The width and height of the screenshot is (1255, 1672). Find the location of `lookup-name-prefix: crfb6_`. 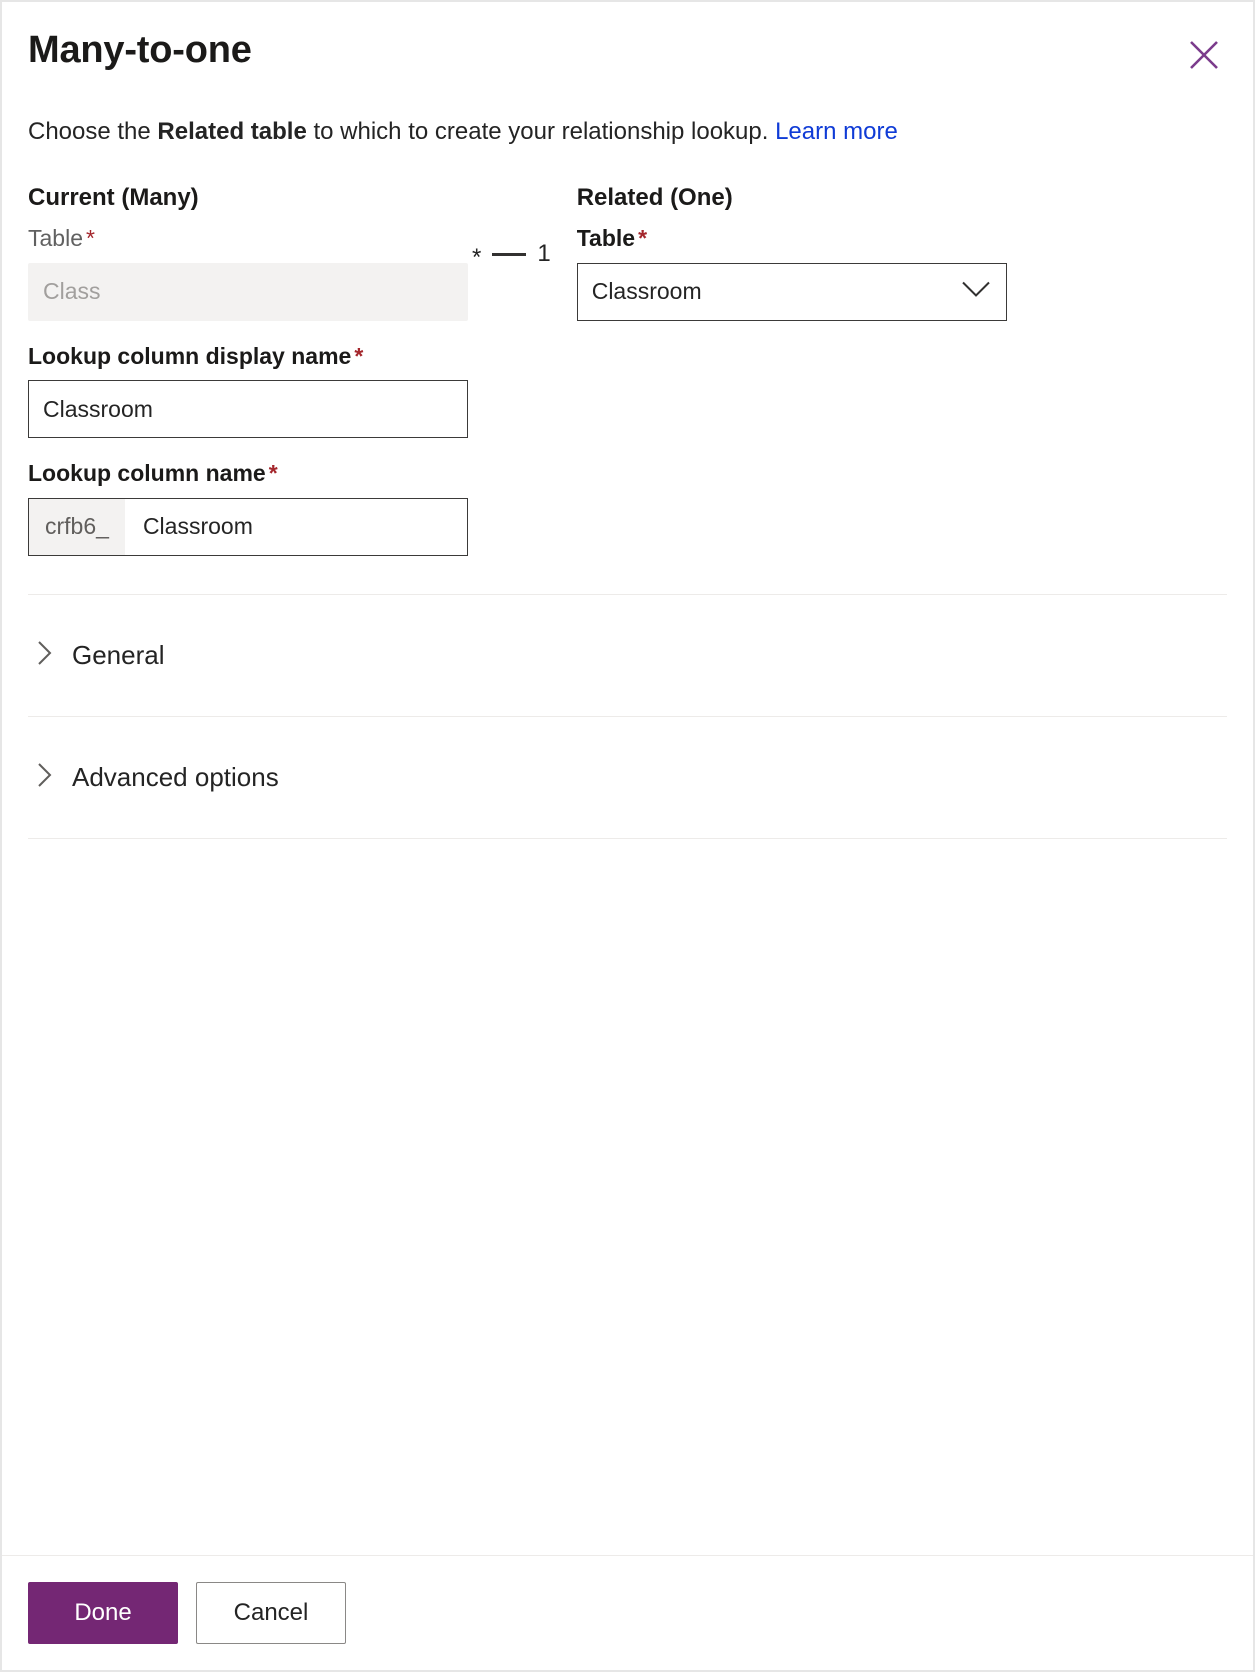

lookup-name-prefix: crfb6_ is located at coordinates (77, 526).